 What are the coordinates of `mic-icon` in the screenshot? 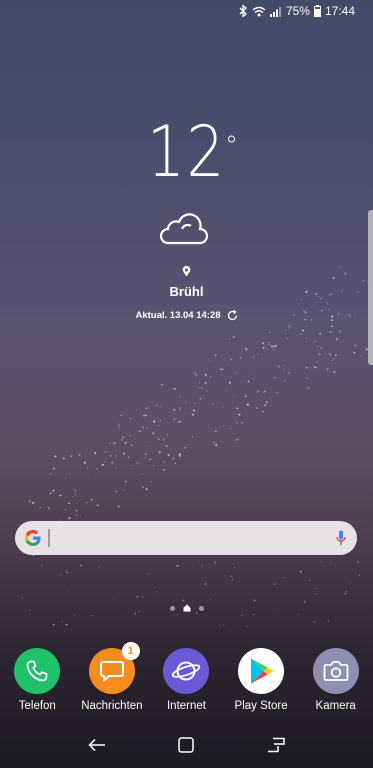 It's located at (341, 538).